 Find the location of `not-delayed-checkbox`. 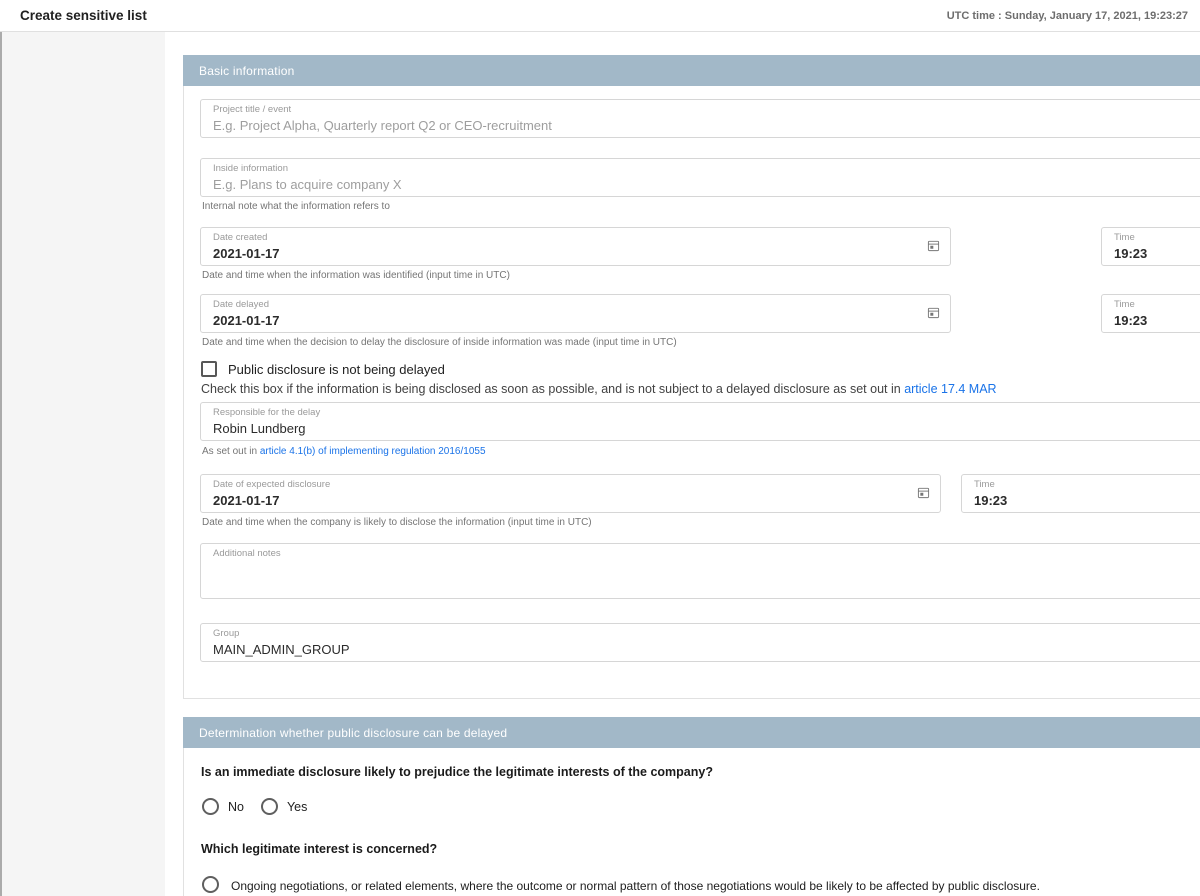

not-delayed-checkbox is located at coordinates (209, 369).